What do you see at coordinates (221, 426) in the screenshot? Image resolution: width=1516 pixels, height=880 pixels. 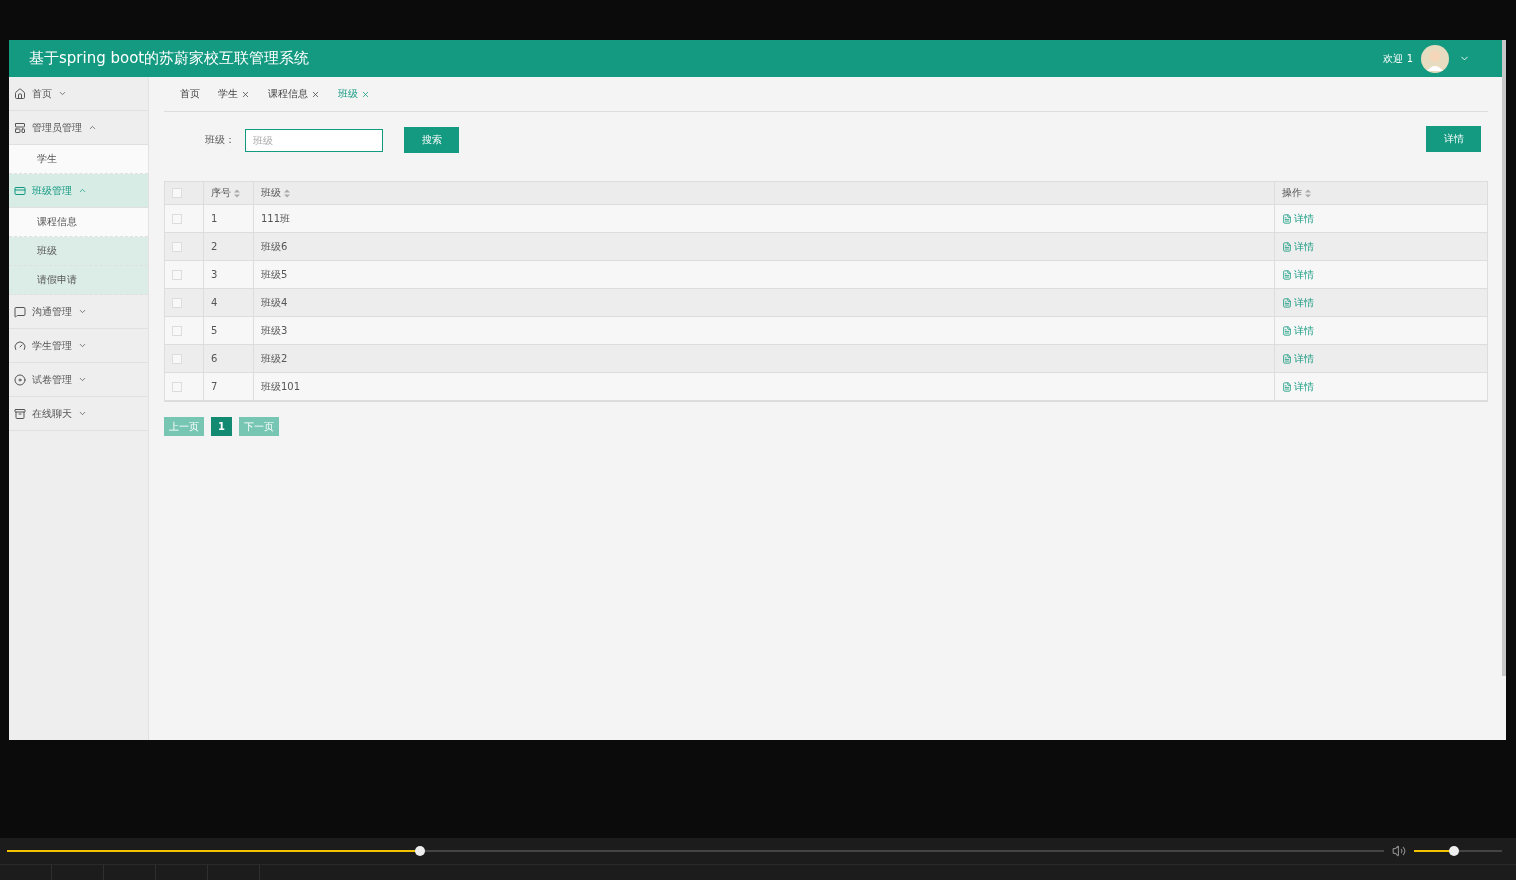 I see `page-button: 1` at bounding box center [221, 426].